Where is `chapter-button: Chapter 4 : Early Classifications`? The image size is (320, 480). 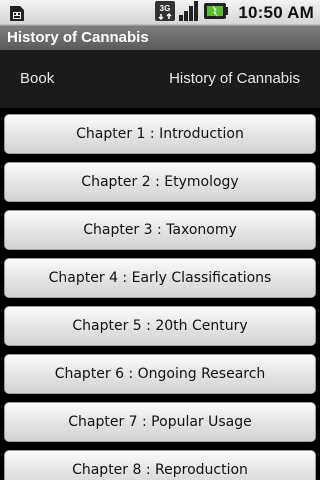
chapter-button: Chapter 4 : Early Classifications is located at coordinates (160, 278).